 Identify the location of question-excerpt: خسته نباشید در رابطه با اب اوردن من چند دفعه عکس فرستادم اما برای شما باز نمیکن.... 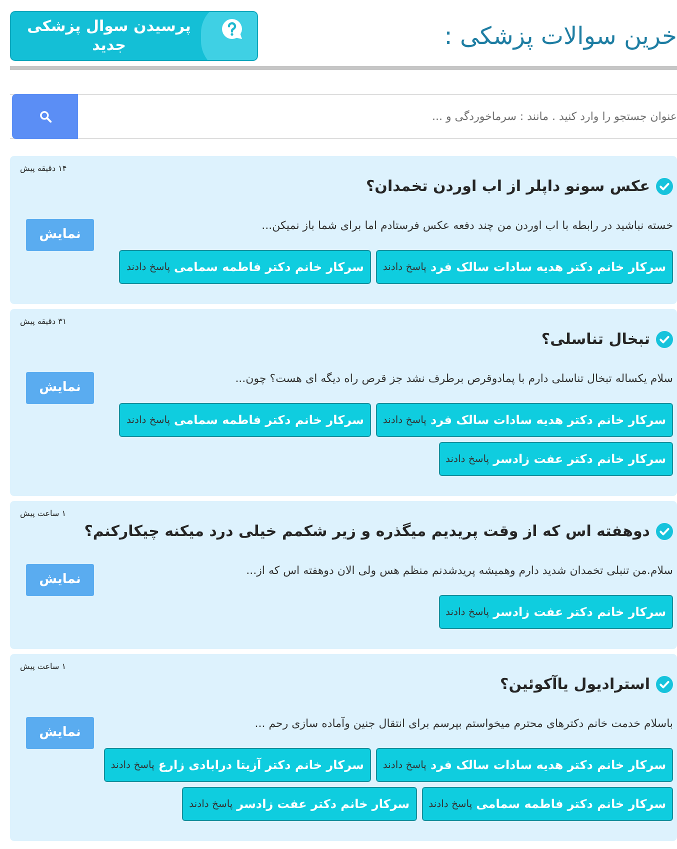
(466, 226).